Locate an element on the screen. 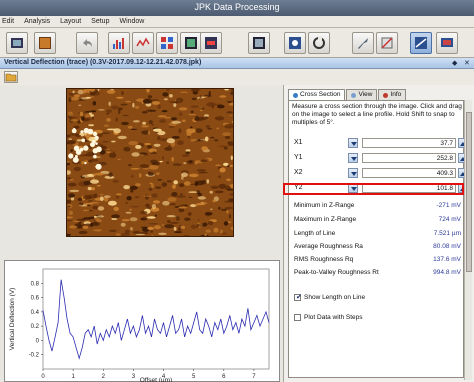 This screenshot has width=474, height=382. image-button is located at coordinates (45, 43).